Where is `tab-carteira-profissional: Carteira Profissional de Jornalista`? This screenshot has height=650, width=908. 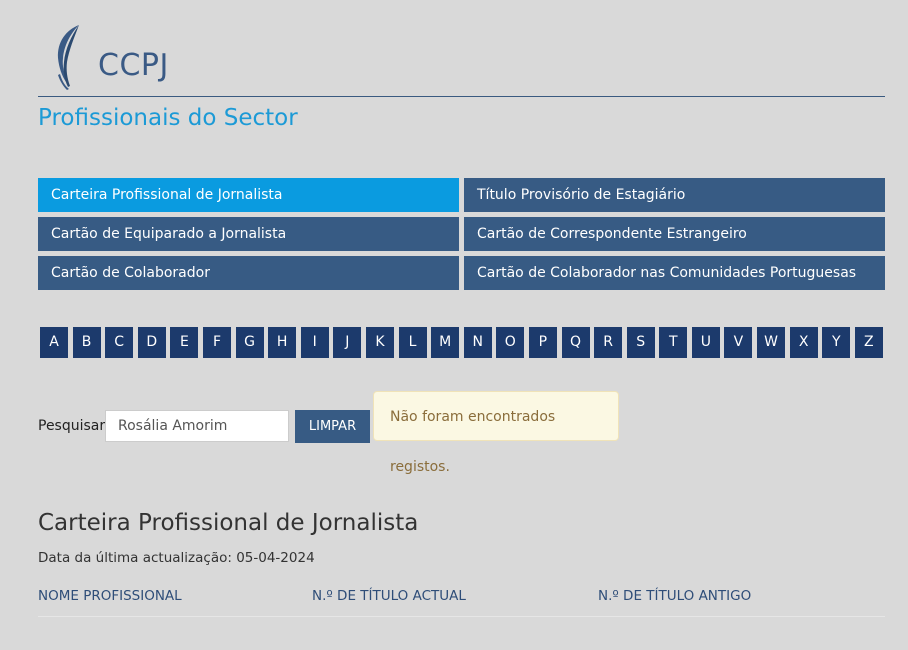
tab-carteira-profissional: Carteira Profissional de Jornalista is located at coordinates (248, 195).